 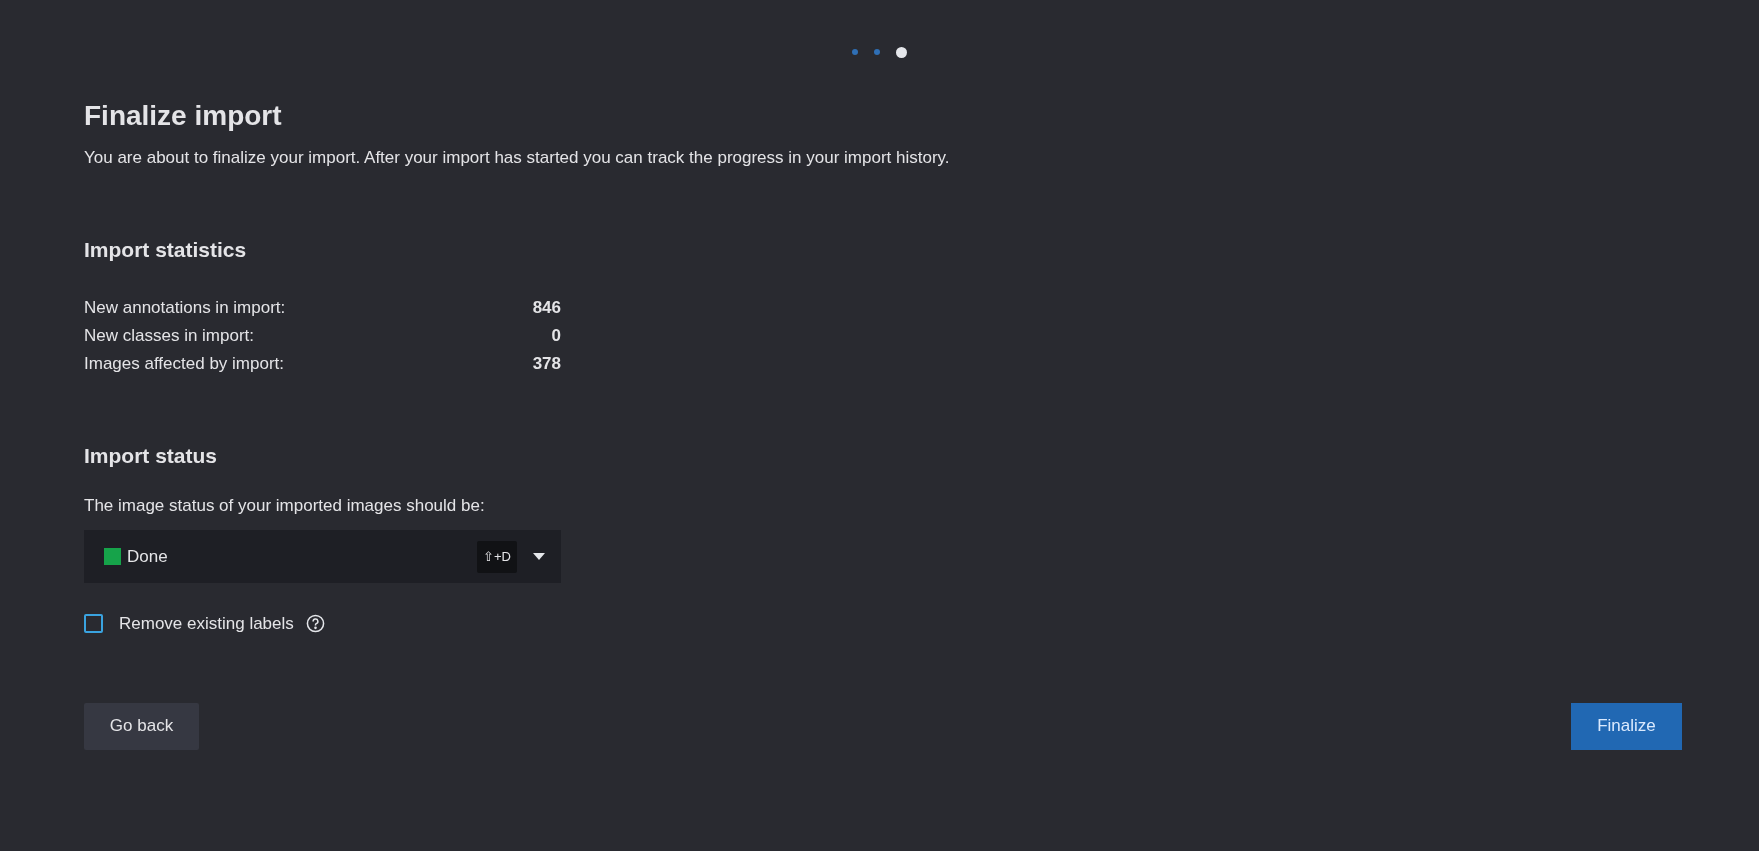 What do you see at coordinates (497, 556) in the screenshot?
I see `shortcut-badge: ⇧+D` at bounding box center [497, 556].